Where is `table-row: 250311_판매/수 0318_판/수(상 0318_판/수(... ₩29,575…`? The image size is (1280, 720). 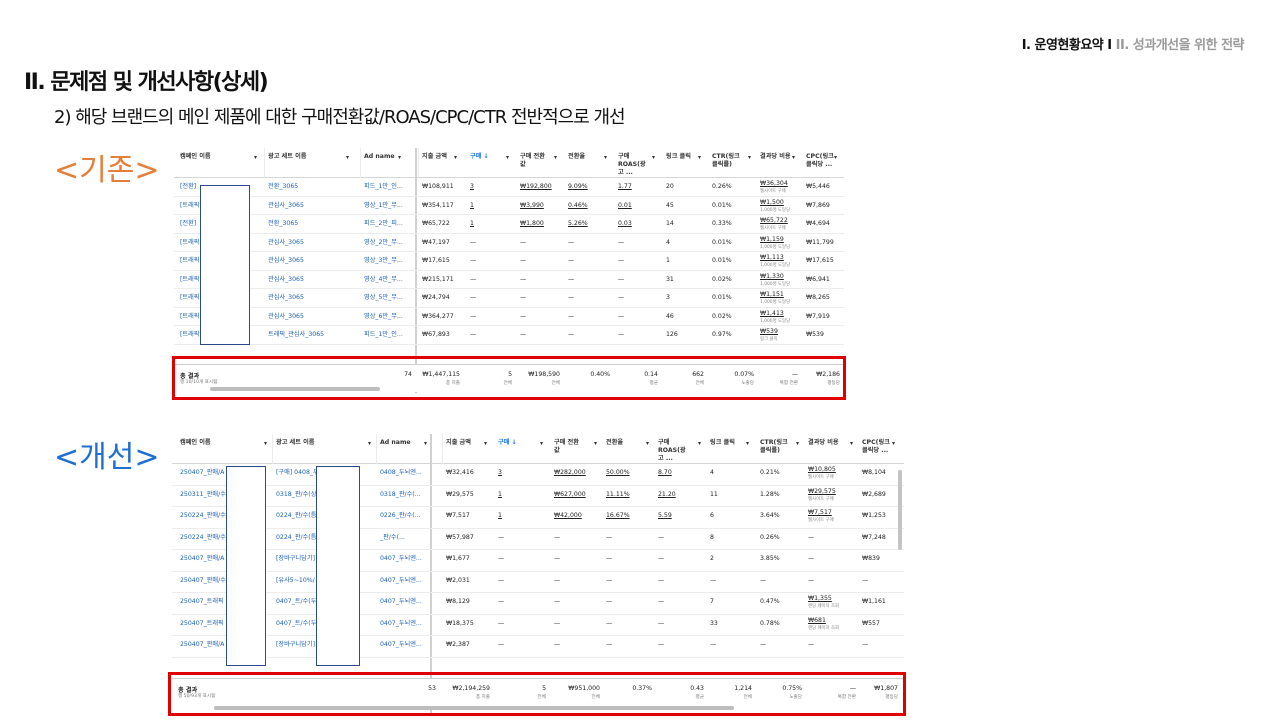
table-row: 250311_판매/수 0318_판/수(상 0318_판/수(... ₩29,575… is located at coordinates (538, 496).